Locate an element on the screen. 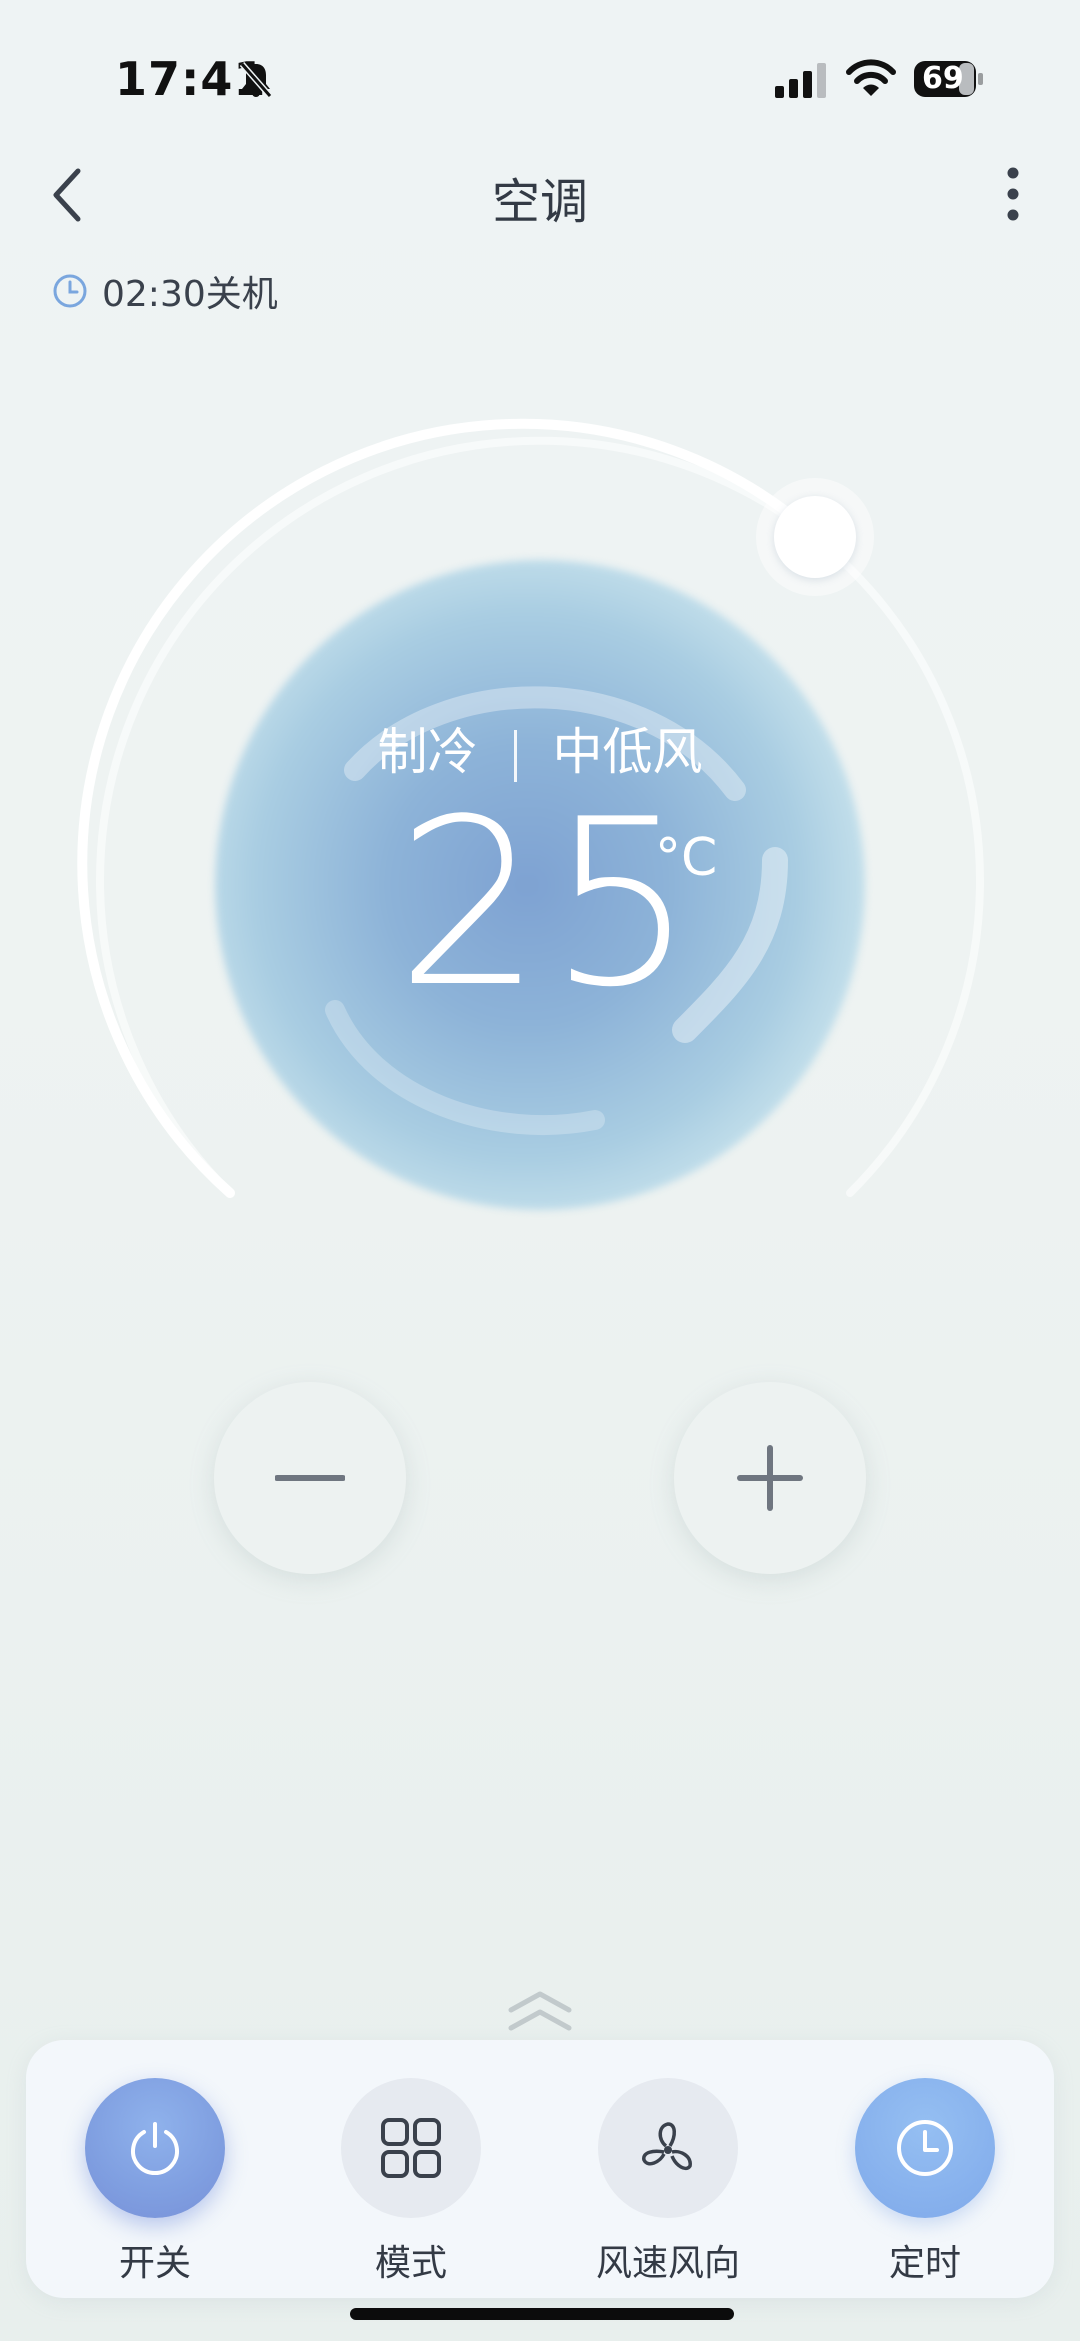 The image size is (1080, 2341). double-chevron-up-icon is located at coordinates (540, 2011).